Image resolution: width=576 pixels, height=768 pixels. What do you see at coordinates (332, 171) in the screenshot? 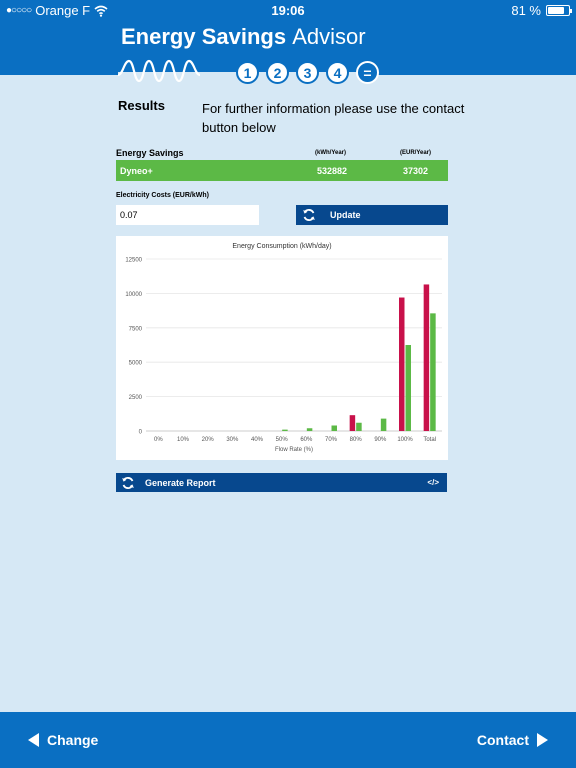
I see `kwh-value: 532882` at bounding box center [332, 171].